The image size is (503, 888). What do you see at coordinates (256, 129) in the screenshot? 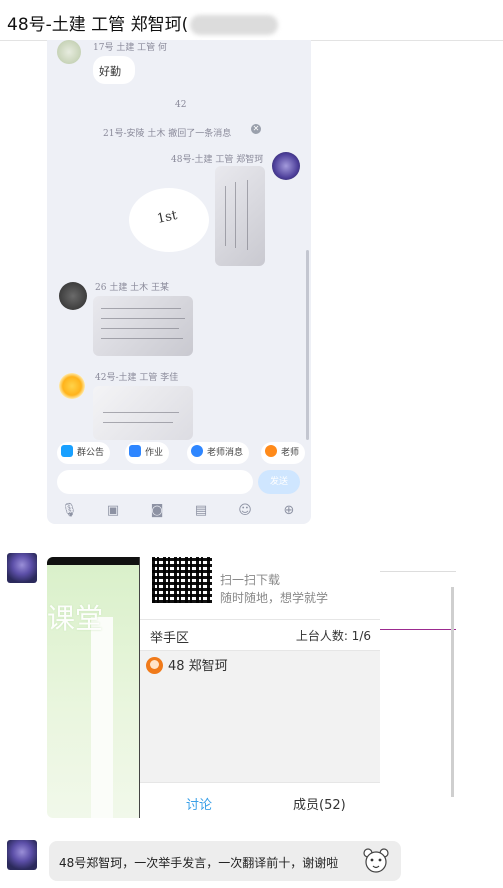
I see `close-icon: ✕` at bounding box center [256, 129].